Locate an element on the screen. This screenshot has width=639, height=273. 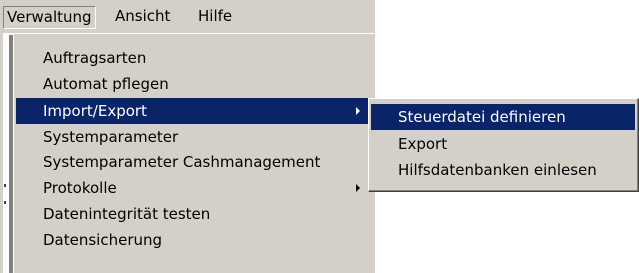
menu-item-label: Datensicherung is located at coordinates (103, 240).